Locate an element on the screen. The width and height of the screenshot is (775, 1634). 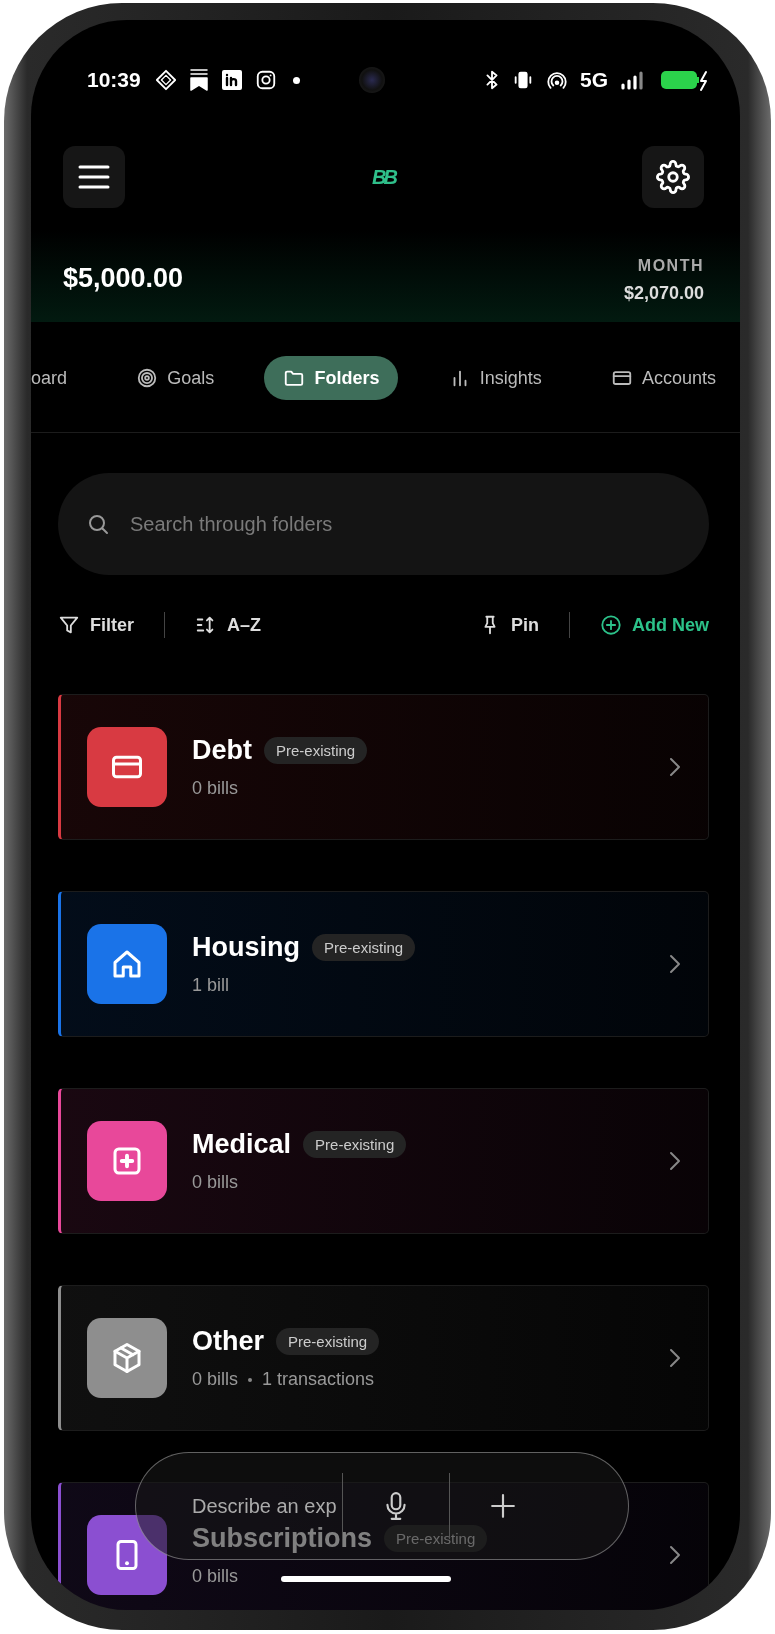
folder-card: Other Pre-existing 0 bills 1 transactions is located at coordinates (383, 1358).